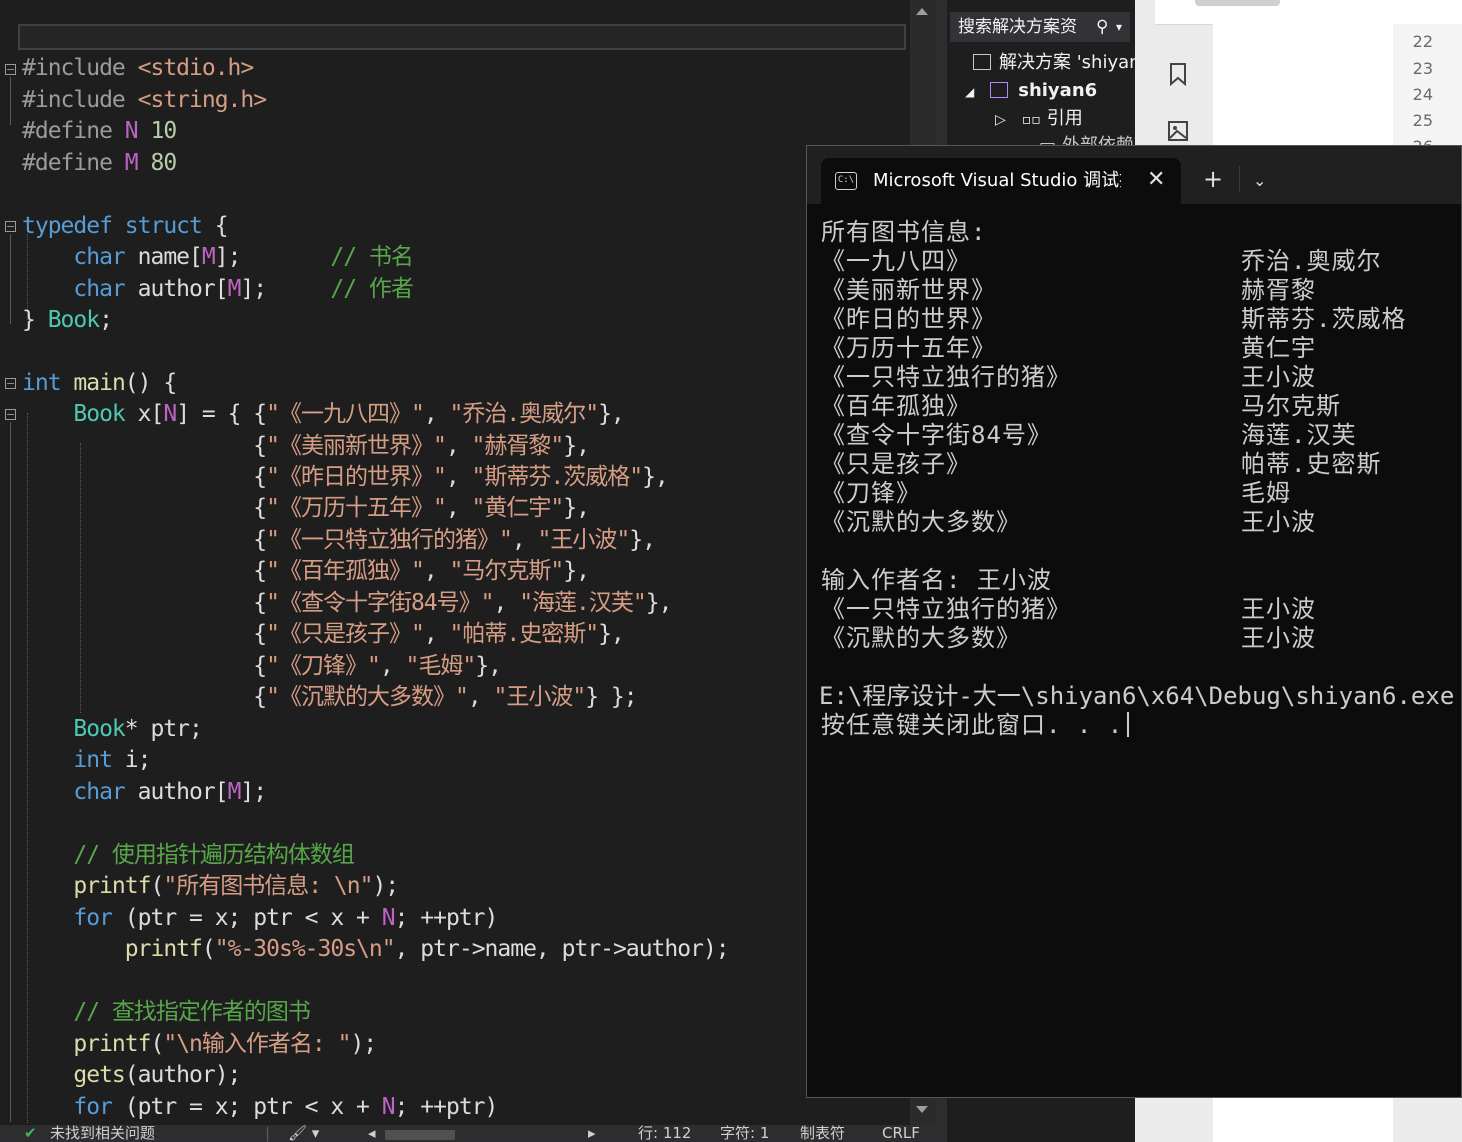 The image size is (1462, 1142). I want to click on line-number: 25, so click(1422, 120).